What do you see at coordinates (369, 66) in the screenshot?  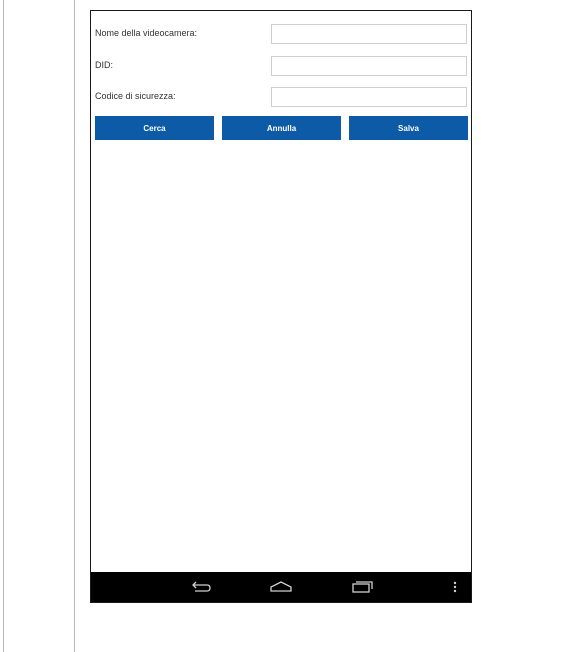 I see `did-input` at bounding box center [369, 66].